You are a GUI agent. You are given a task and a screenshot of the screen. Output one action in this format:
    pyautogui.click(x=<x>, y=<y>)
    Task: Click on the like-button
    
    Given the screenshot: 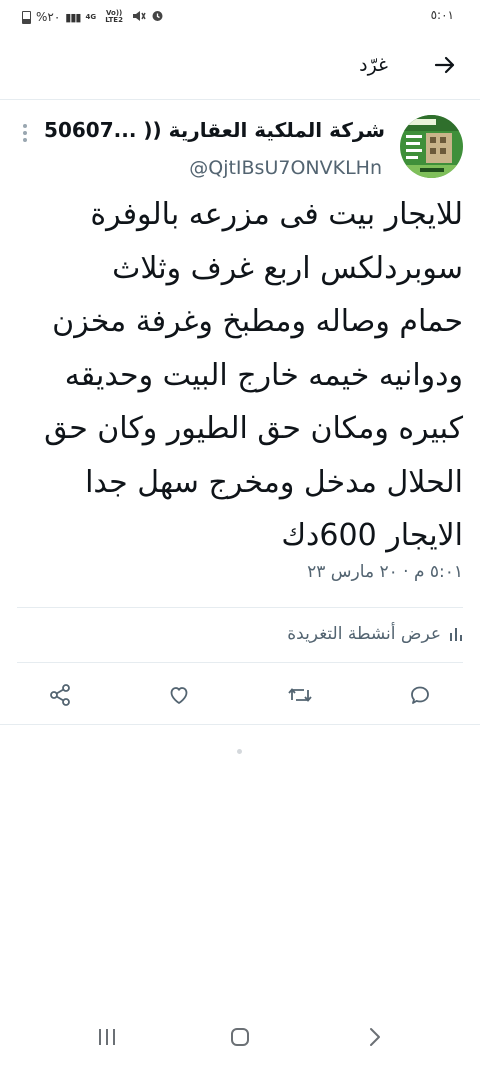 What is the action you would take?
    pyautogui.click(x=179, y=695)
    